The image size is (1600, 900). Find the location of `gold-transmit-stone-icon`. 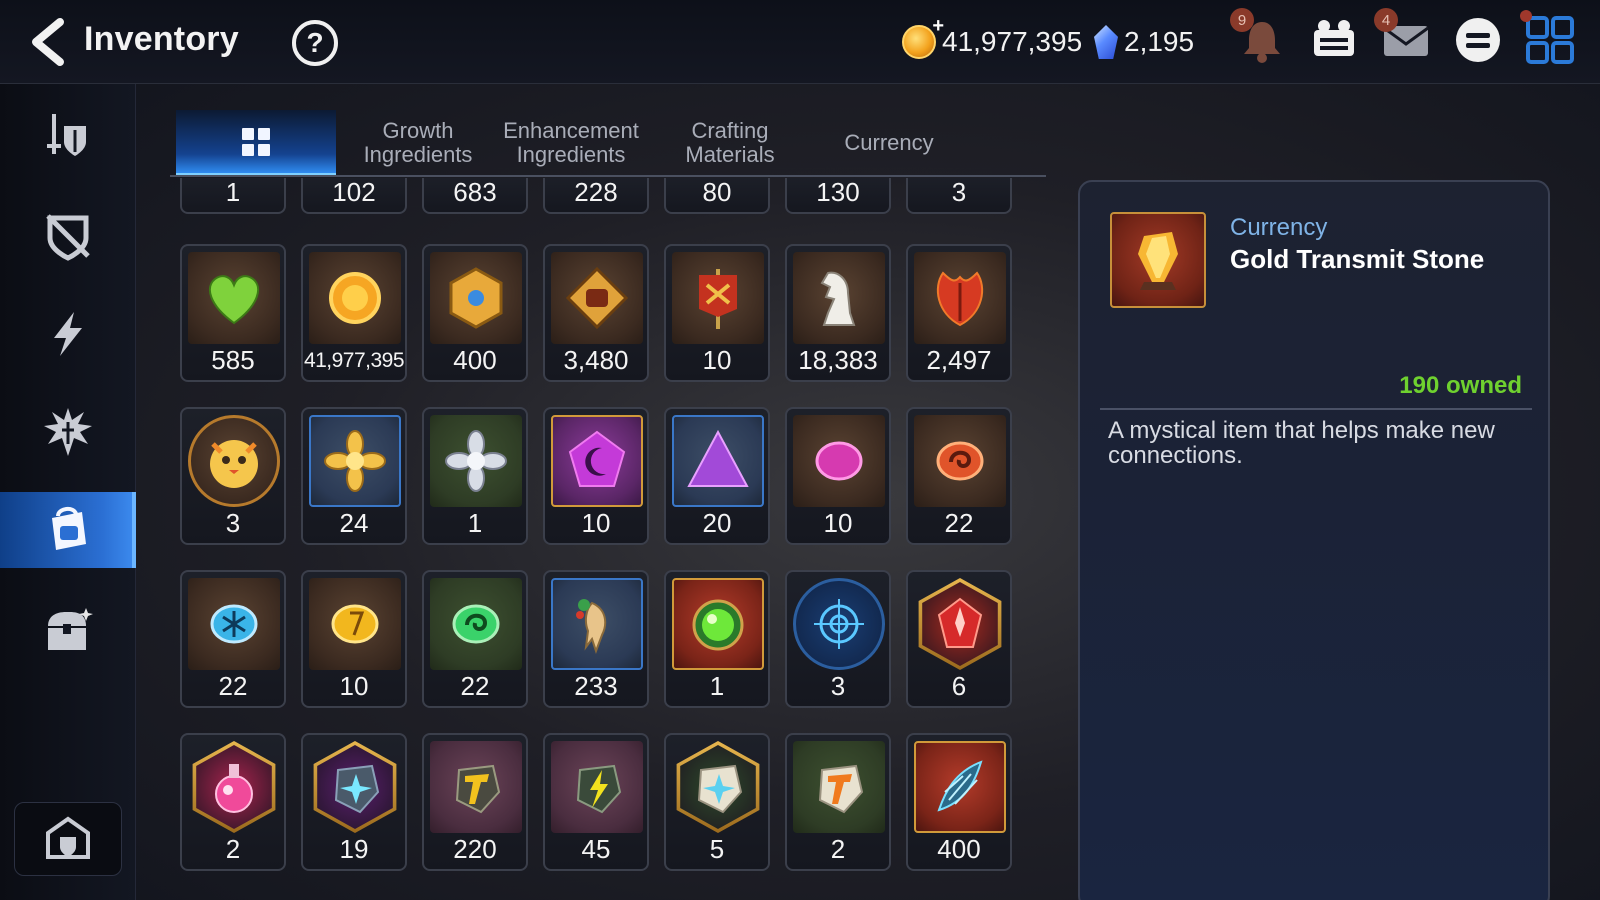

gold-transmit-stone-icon is located at coordinates (1158, 260).